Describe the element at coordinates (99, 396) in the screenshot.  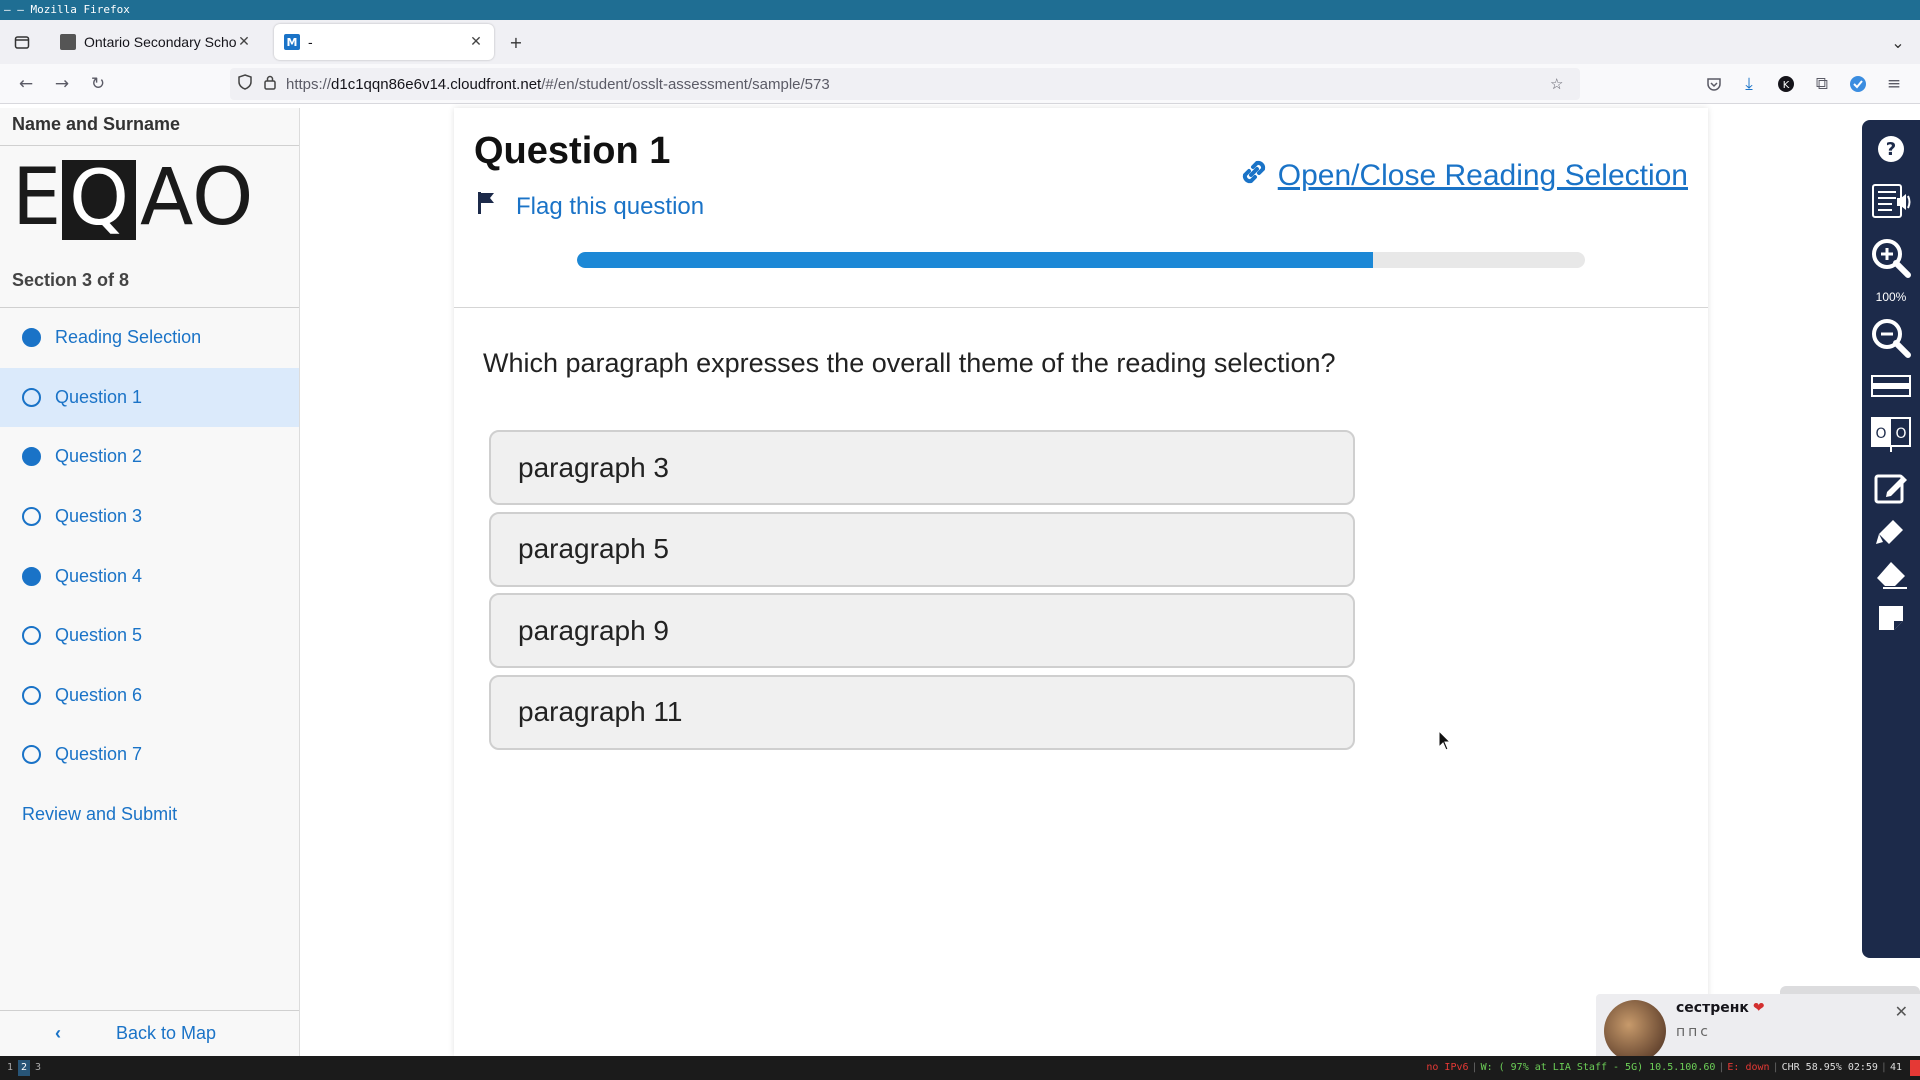
I see `sidebar-item-label: Question 1` at that location.